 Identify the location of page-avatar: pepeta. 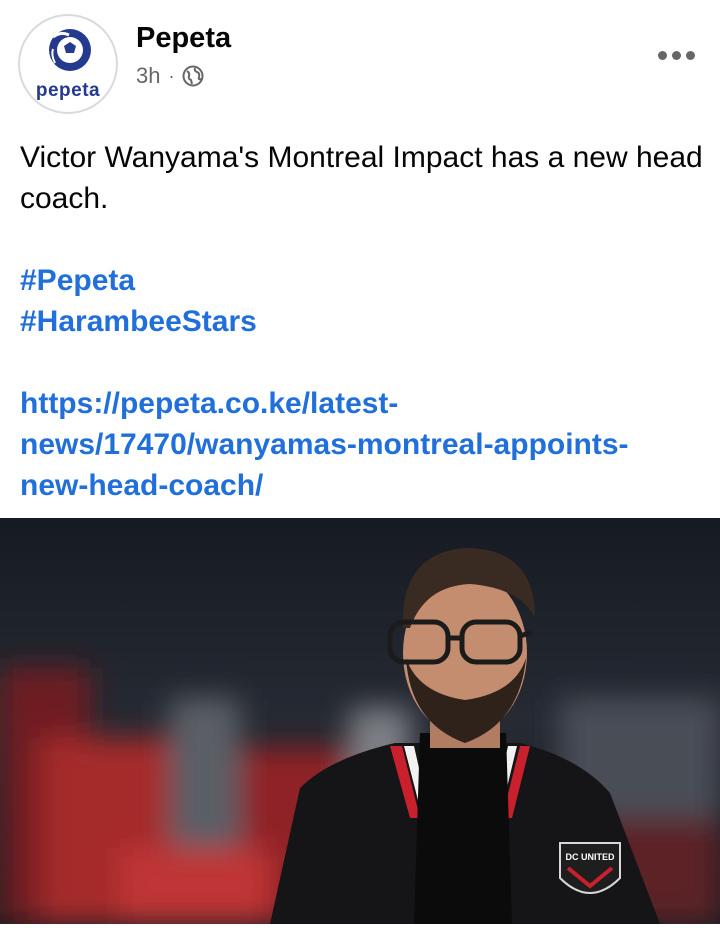
(68, 64).